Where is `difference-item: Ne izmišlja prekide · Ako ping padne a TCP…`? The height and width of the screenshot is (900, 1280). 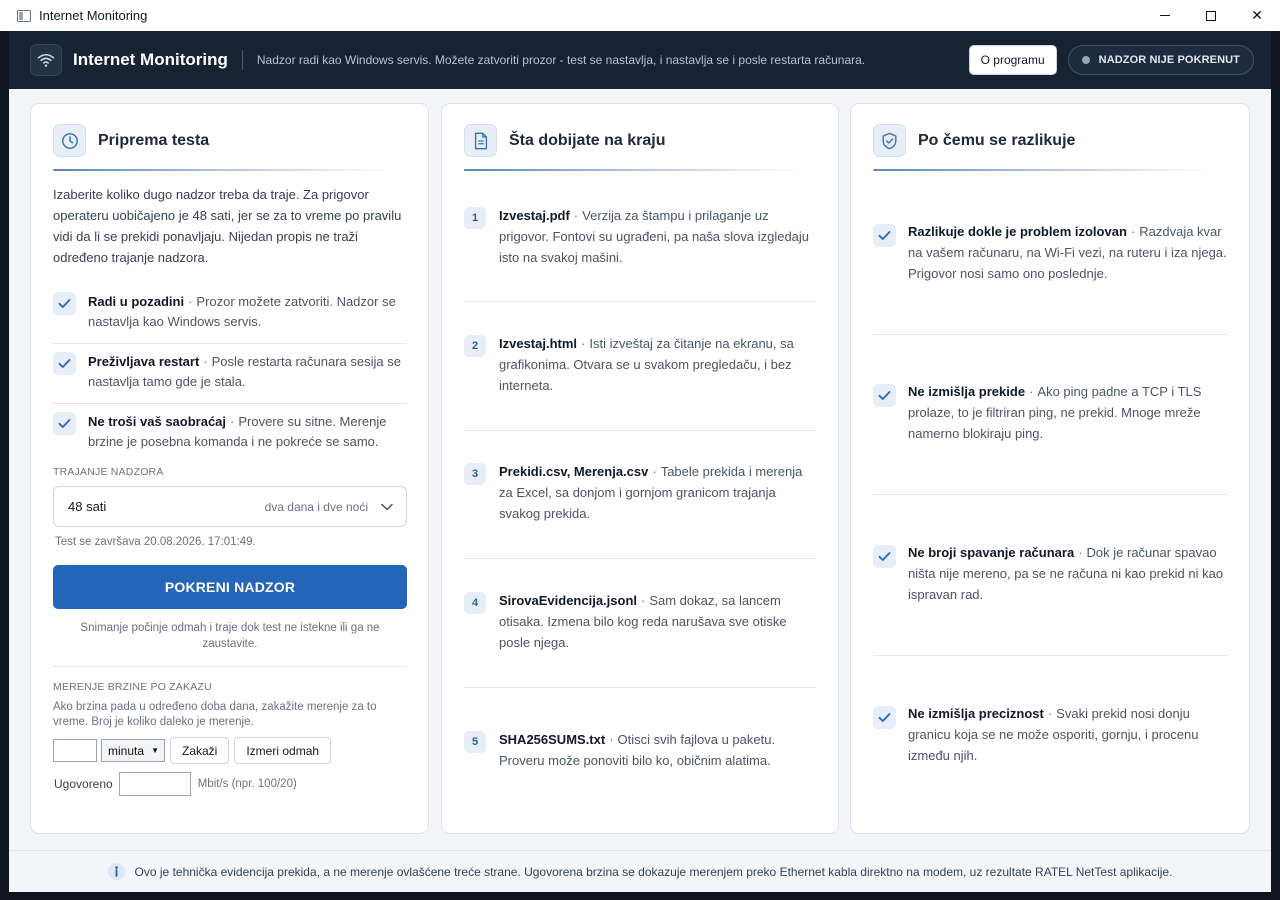 difference-item: Ne izmišlja prekide · Ako ping padne a TCP… is located at coordinates (1051, 412).